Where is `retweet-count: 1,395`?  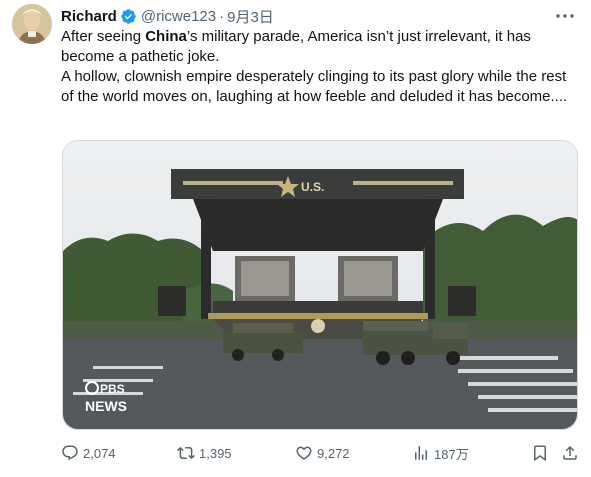 retweet-count: 1,395 is located at coordinates (215, 453).